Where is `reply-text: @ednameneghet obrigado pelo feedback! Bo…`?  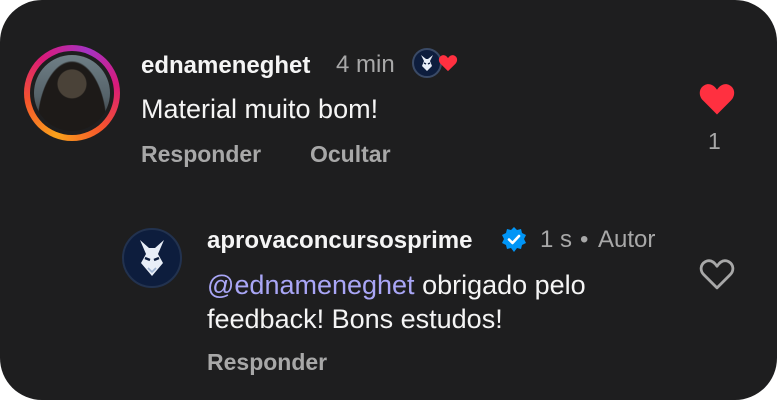 reply-text: @ednameneghet obrigado pelo feedback! Bo… is located at coordinates (442, 302).